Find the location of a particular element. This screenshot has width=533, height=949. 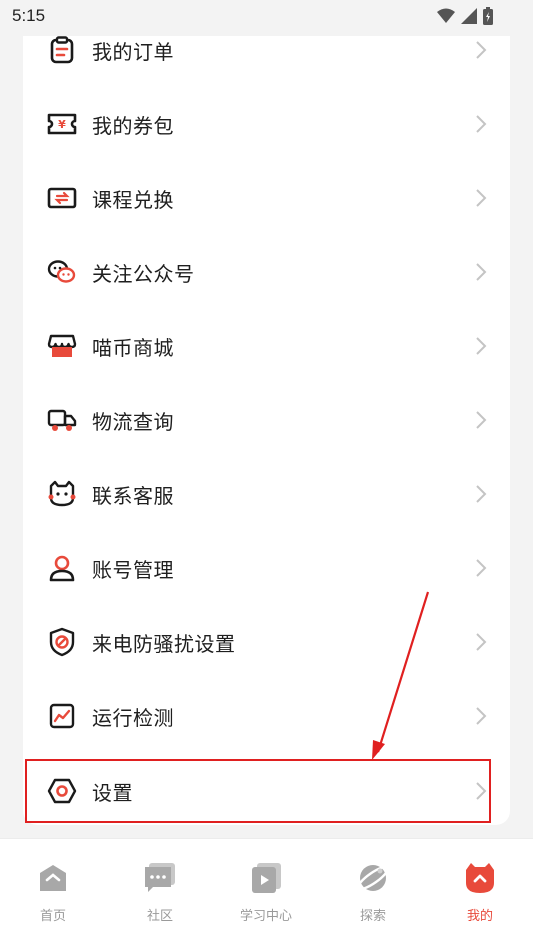

tab-explore: 探索 is located at coordinates (373, 892).